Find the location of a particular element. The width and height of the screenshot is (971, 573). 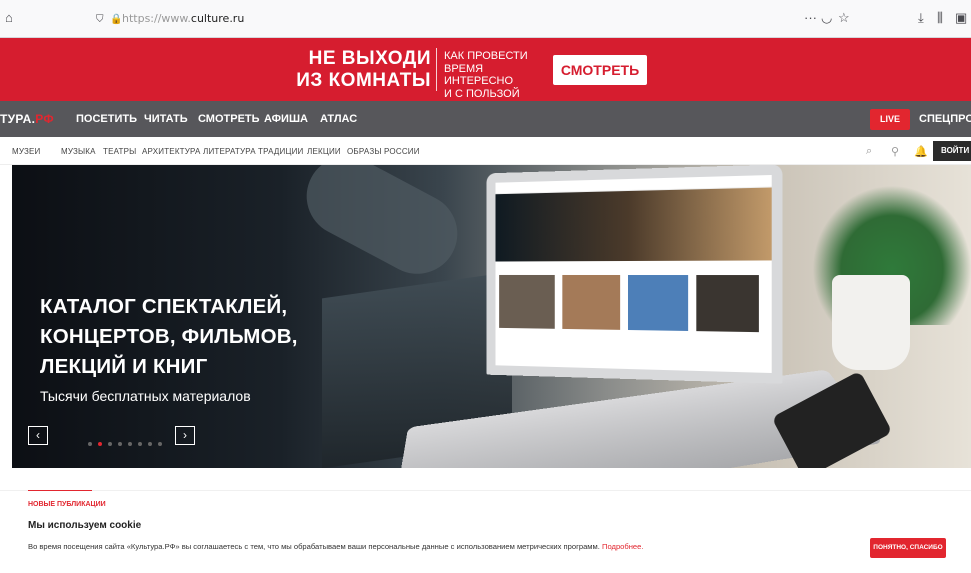

home-icon: ⌂ is located at coordinates (9, 18).